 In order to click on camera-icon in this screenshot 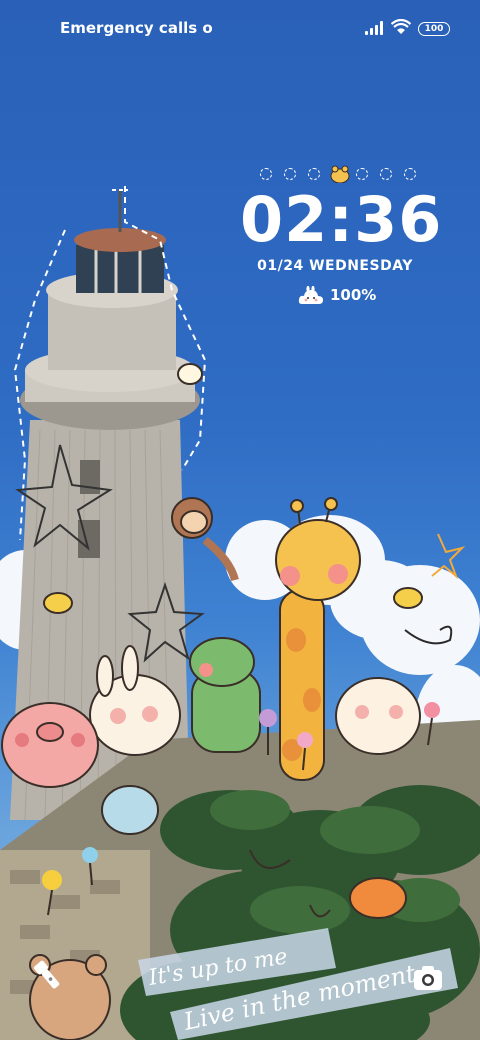, I will do `click(428, 978)`.